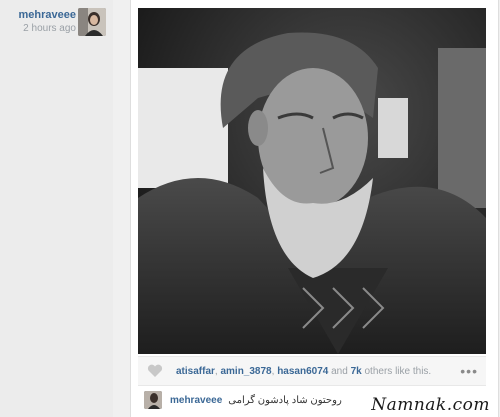  What do you see at coordinates (155, 371) in the screenshot?
I see `heart-icon` at bounding box center [155, 371].